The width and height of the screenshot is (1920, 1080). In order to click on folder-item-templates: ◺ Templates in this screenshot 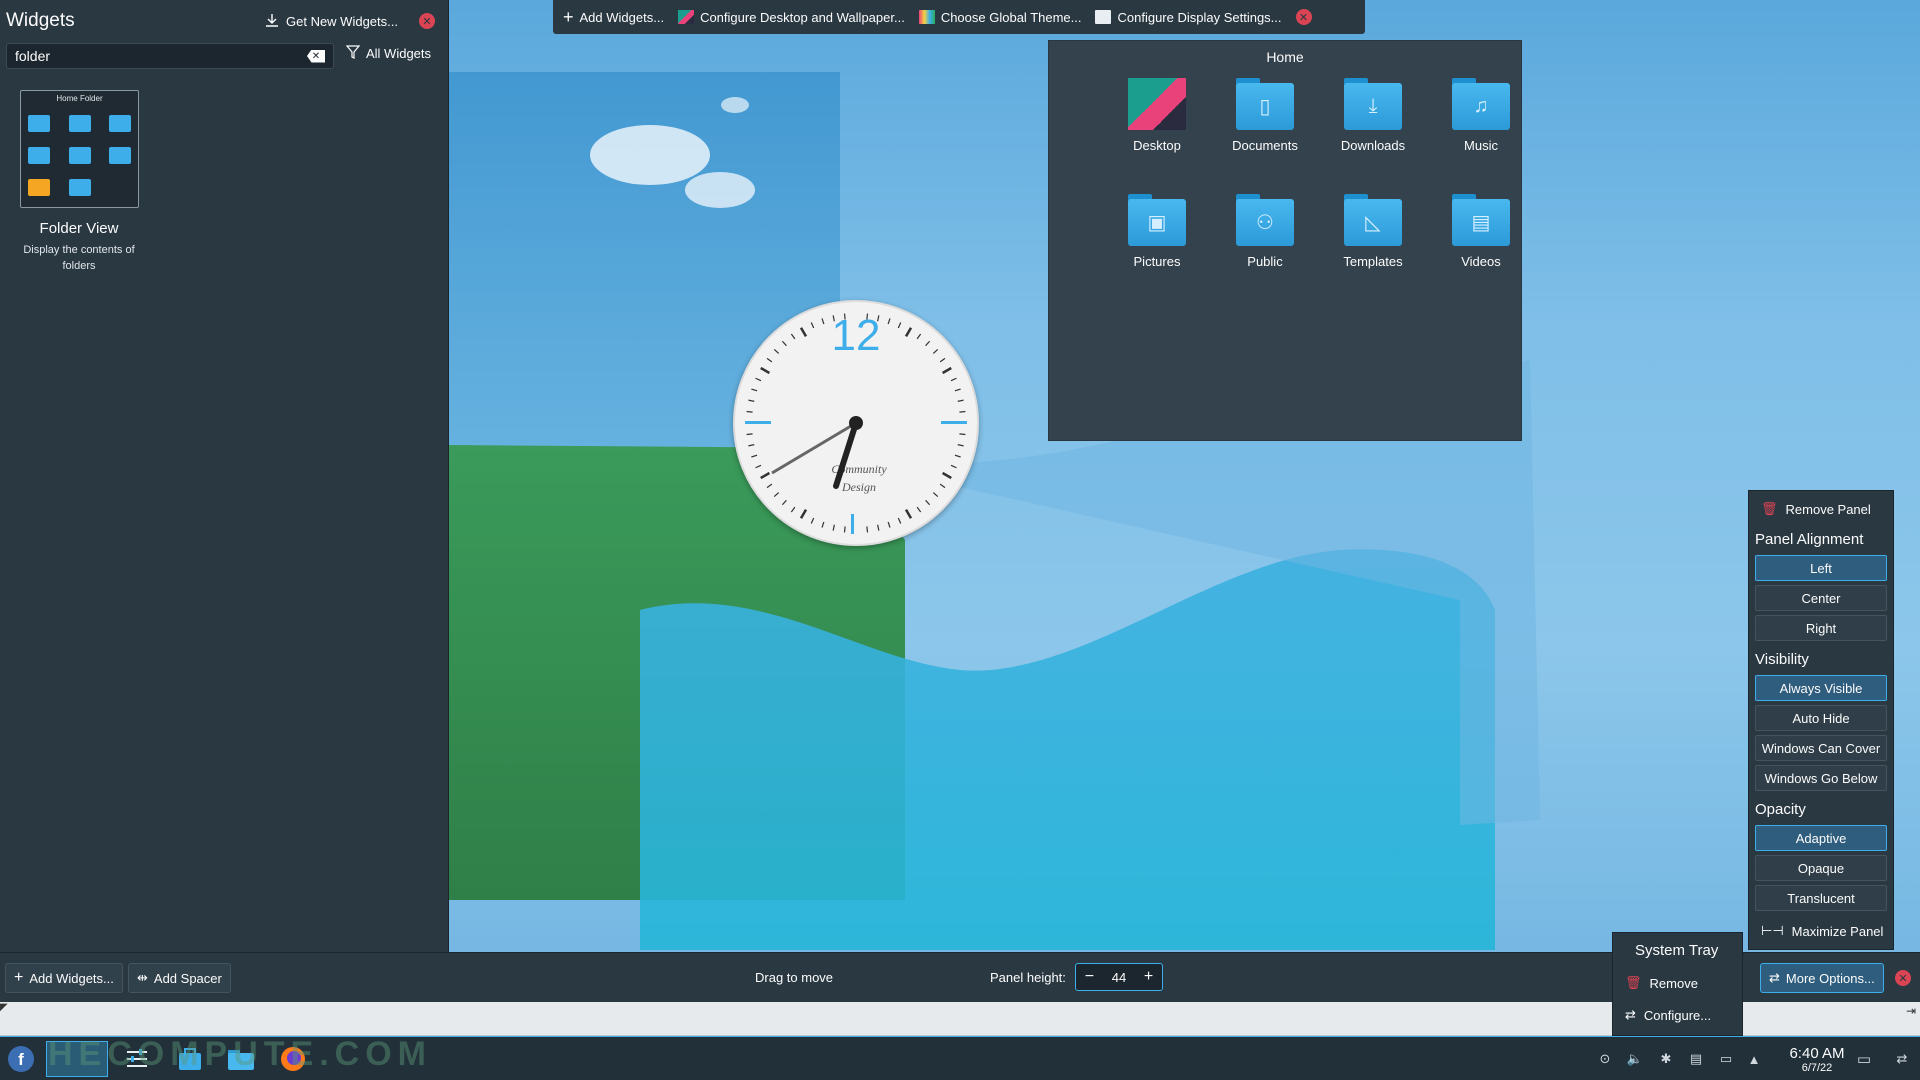, I will do `click(1373, 231)`.